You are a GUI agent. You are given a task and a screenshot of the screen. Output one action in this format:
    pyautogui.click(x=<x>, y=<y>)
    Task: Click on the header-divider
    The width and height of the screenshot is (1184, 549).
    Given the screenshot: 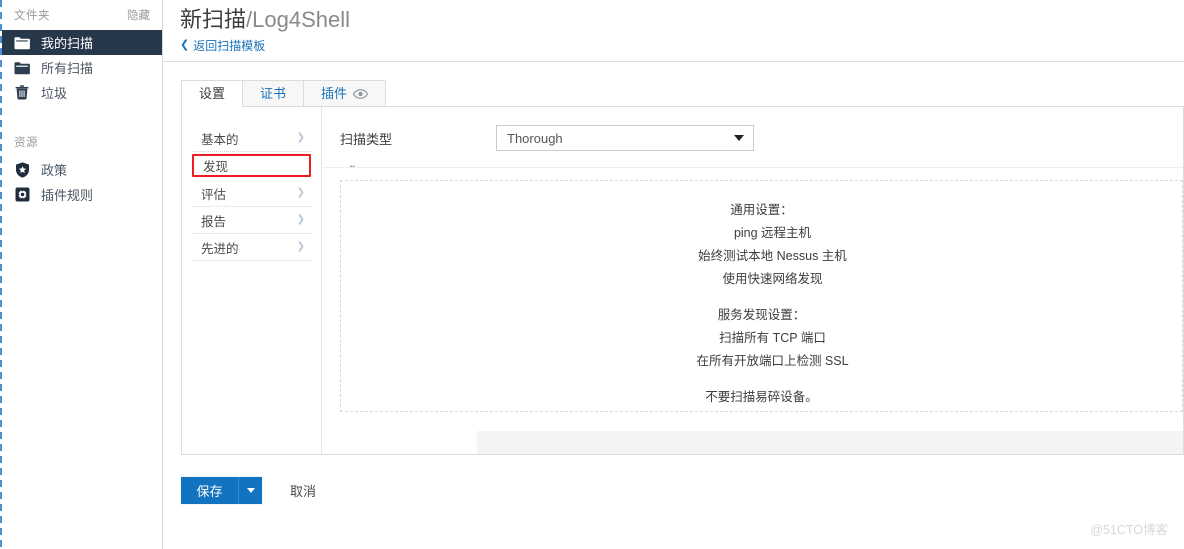 What is the action you would take?
    pyautogui.click(x=673, y=61)
    